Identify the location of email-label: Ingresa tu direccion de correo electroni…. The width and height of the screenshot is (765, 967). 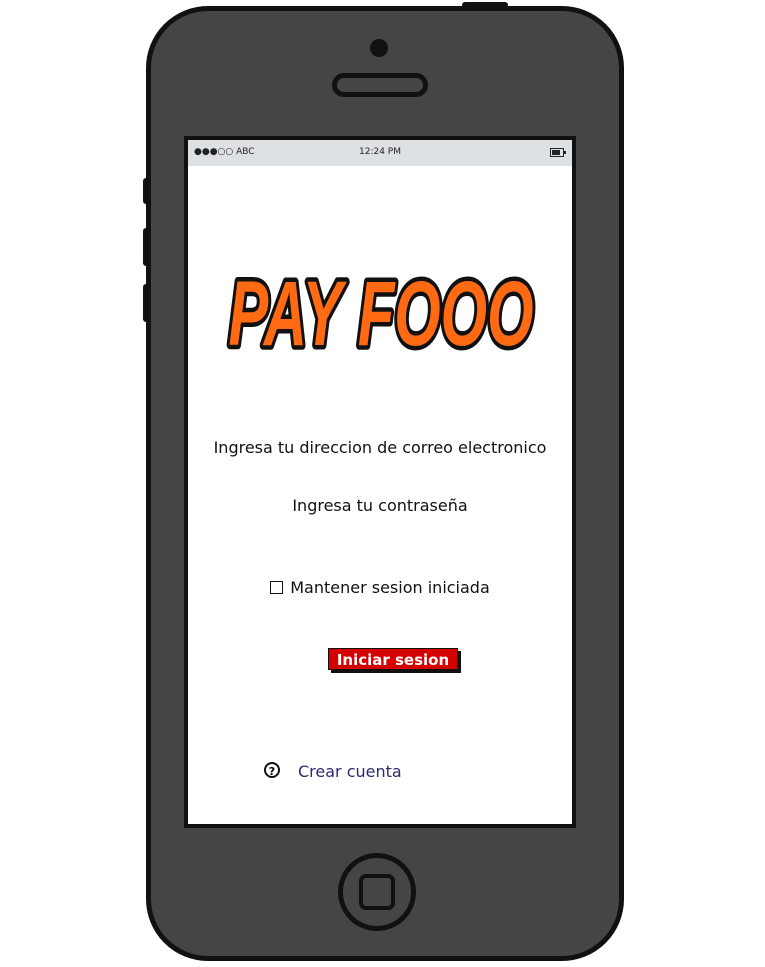
(380, 447).